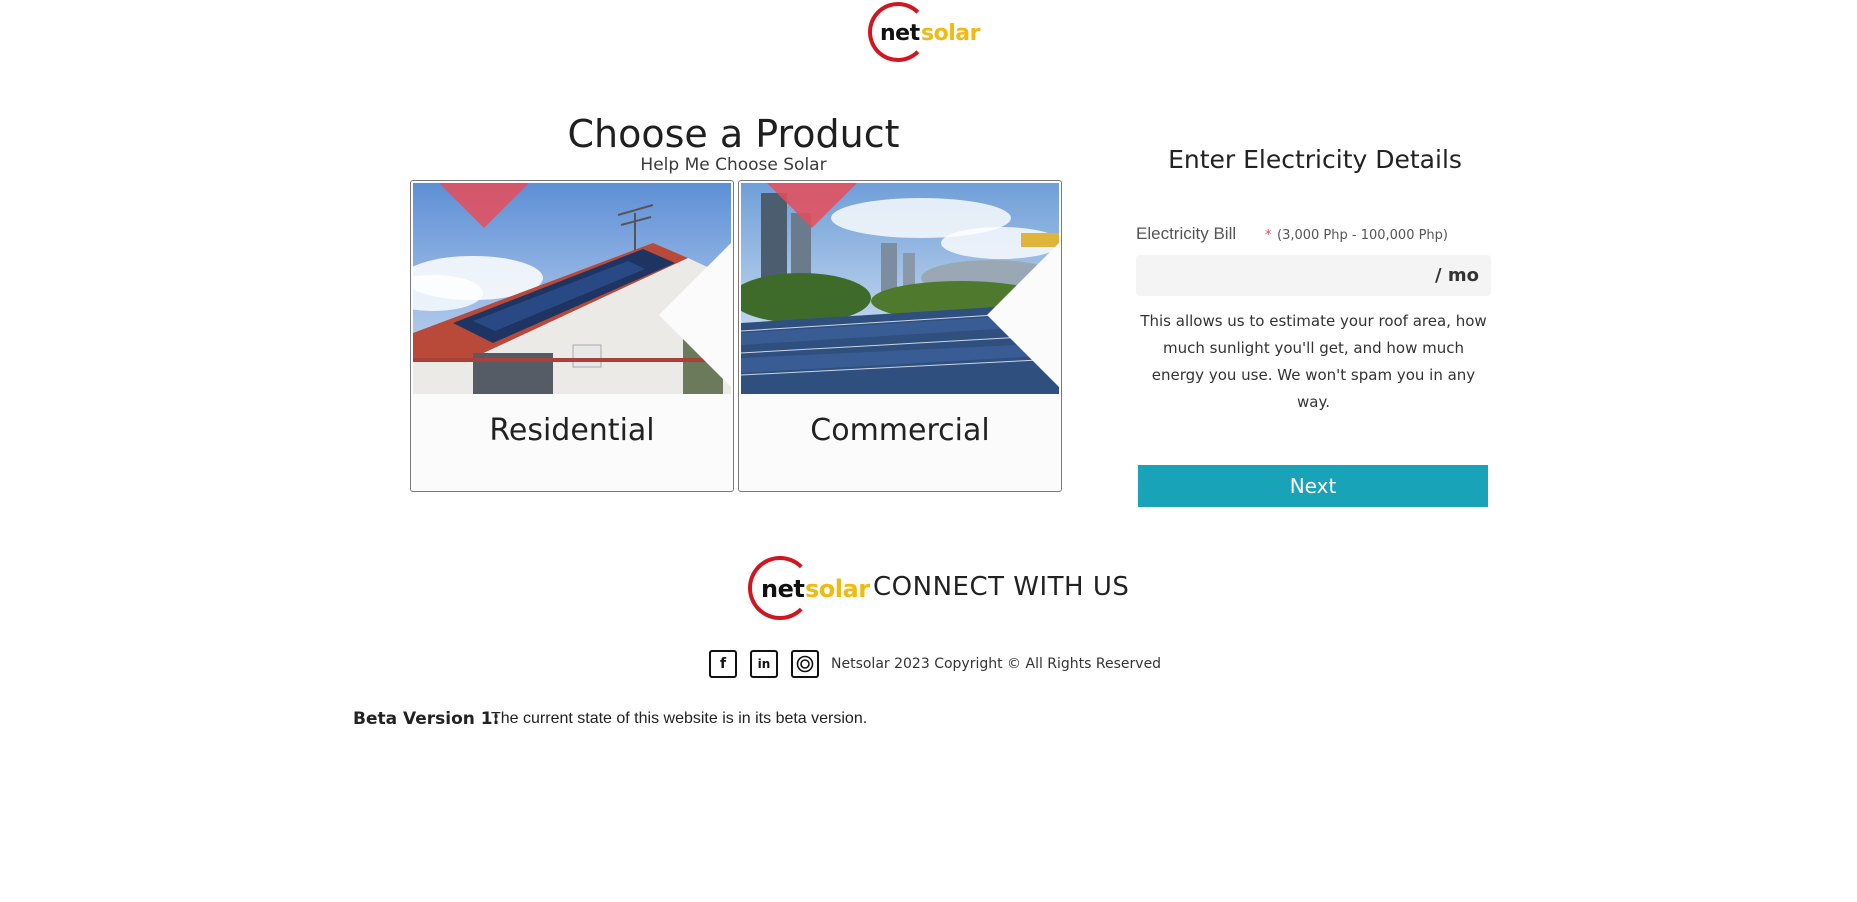  What do you see at coordinates (1001, 587) in the screenshot?
I see `connect-with-us-text: CONNECT WITH US` at bounding box center [1001, 587].